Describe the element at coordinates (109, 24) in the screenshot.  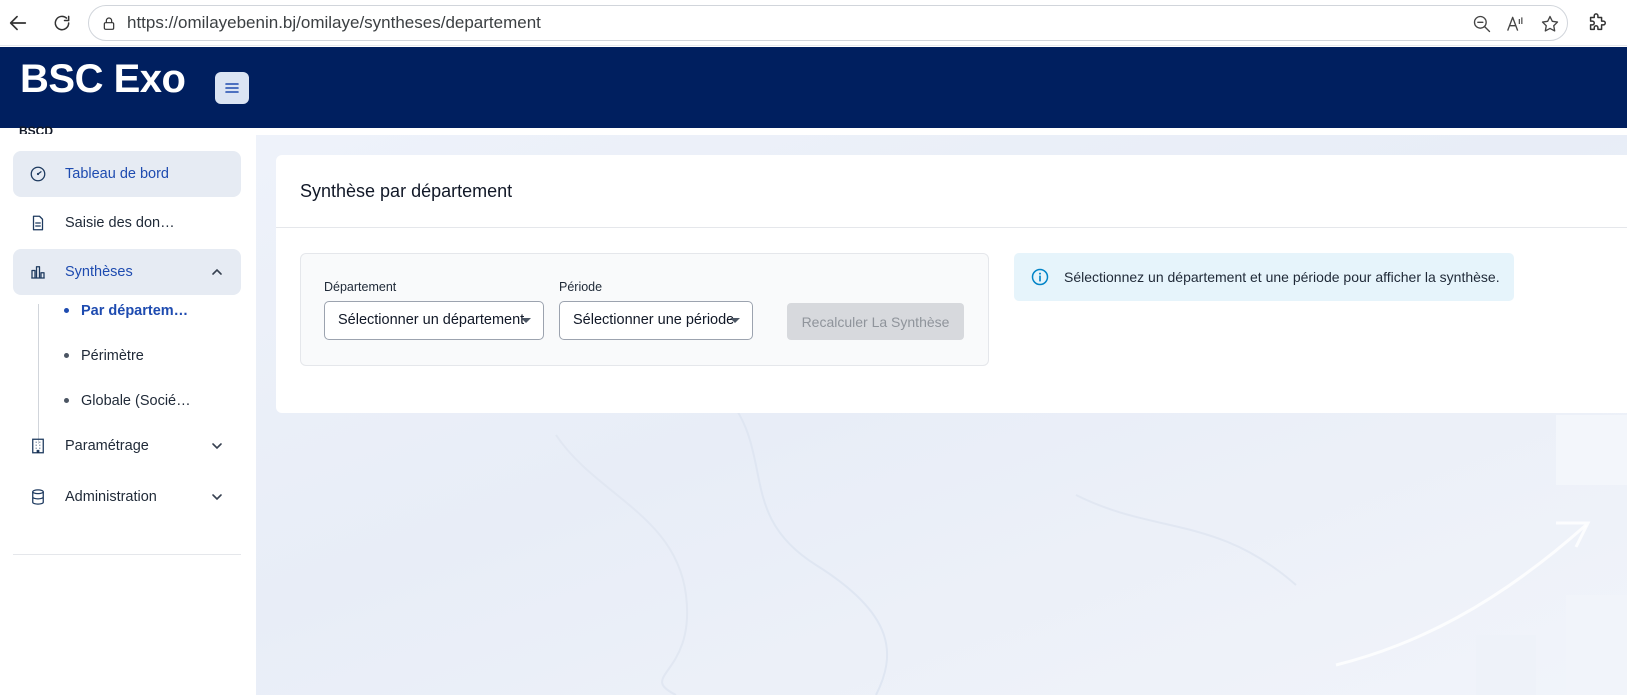
I see `lock-icon` at that location.